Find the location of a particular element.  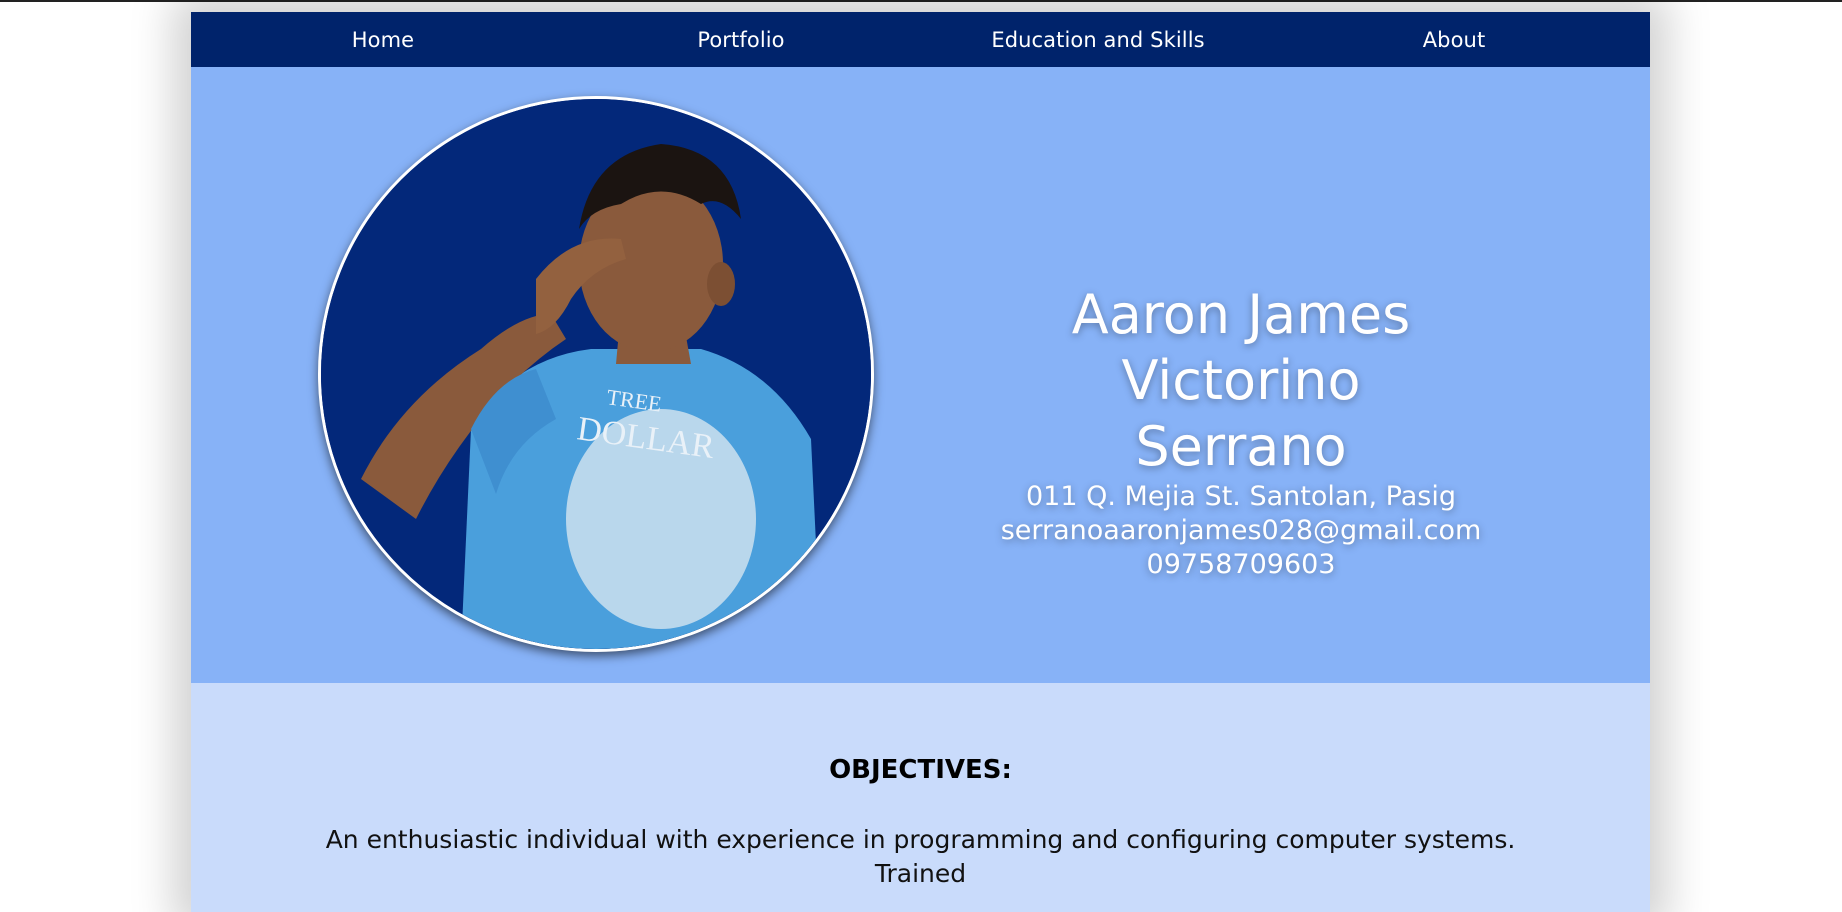

email-text: serranoaaronjames028@gmail.com is located at coordinates (1241, 530).